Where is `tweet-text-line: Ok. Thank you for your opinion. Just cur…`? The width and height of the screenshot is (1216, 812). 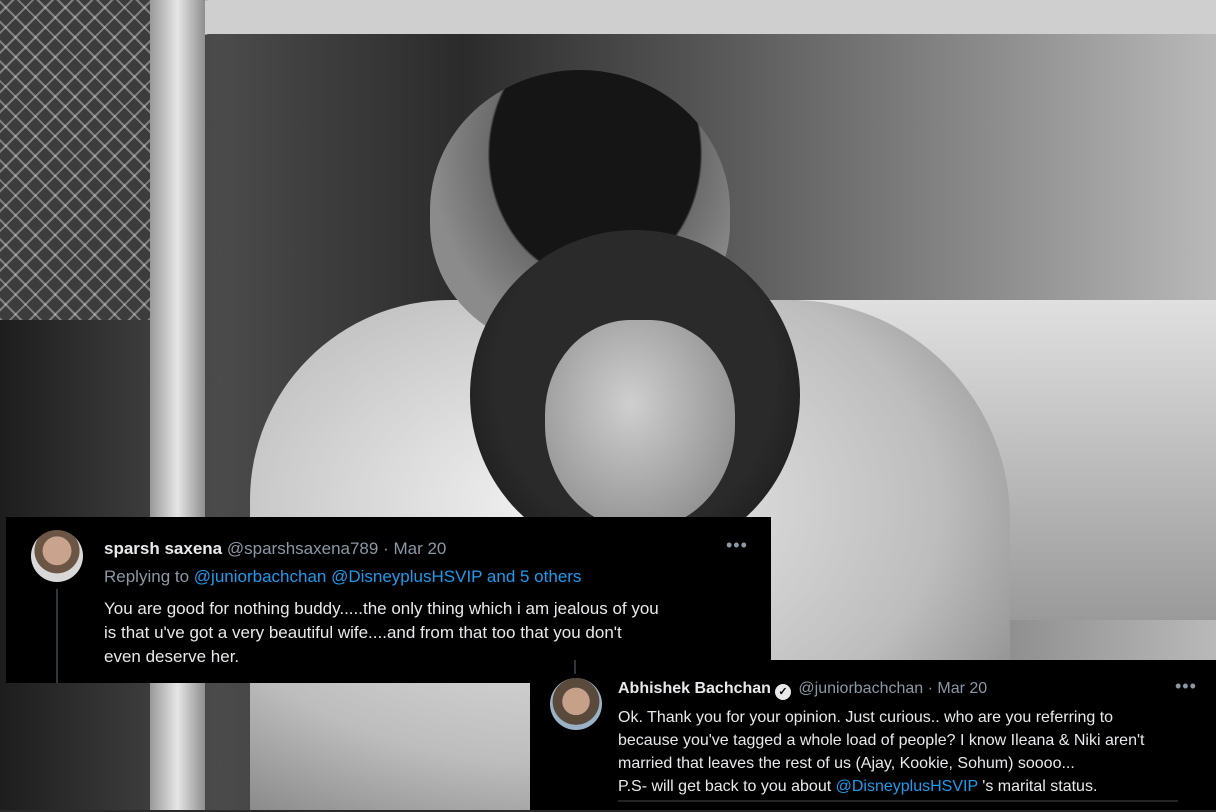 tweet-text-line: Ok. Thank you for your opinion. Just cur… is located at coordinates (866, 717).